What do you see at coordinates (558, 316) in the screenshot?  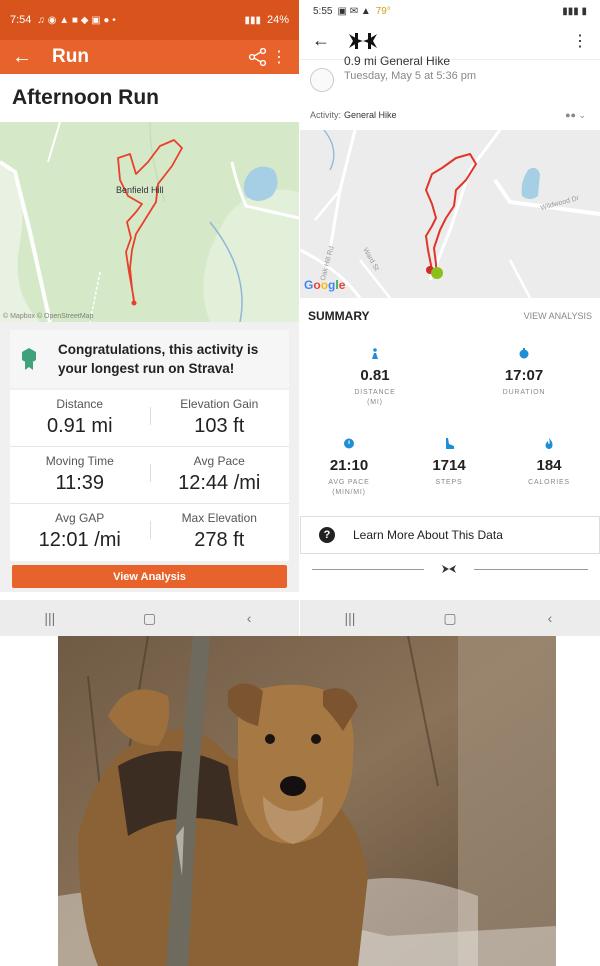 I see `view-analysis-link: VIEW ANALYSIS` at bounding box center [558, 316].